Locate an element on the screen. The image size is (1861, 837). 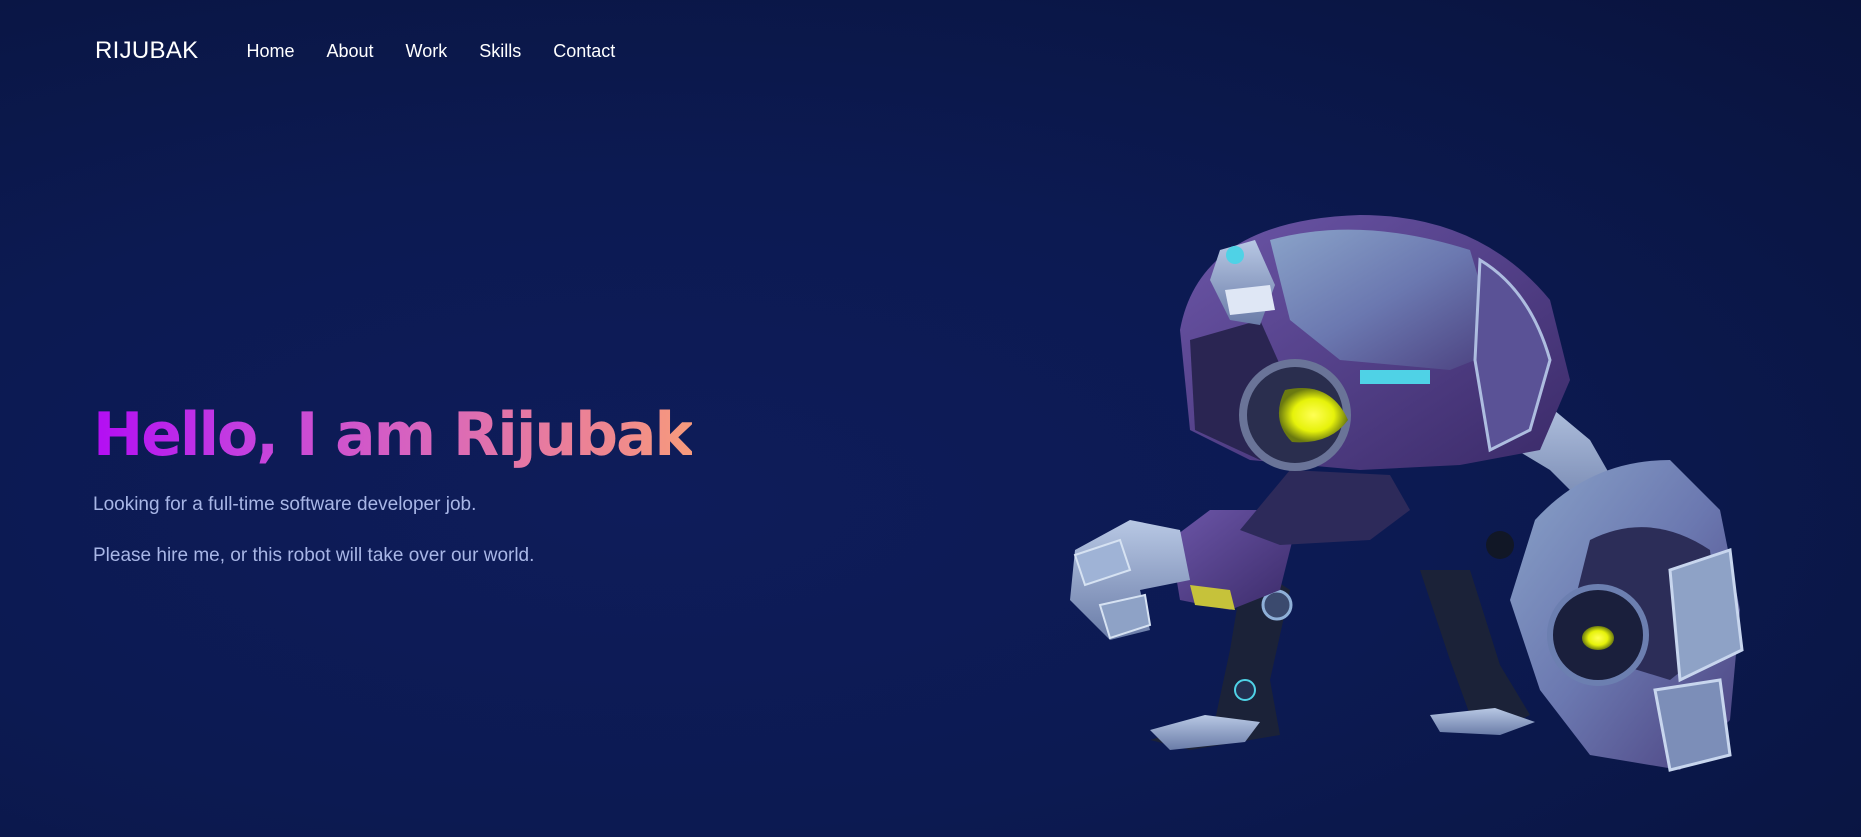
navbar: RIJUBAK Home About Work Skills Contact is located at coordinates (355, 51).